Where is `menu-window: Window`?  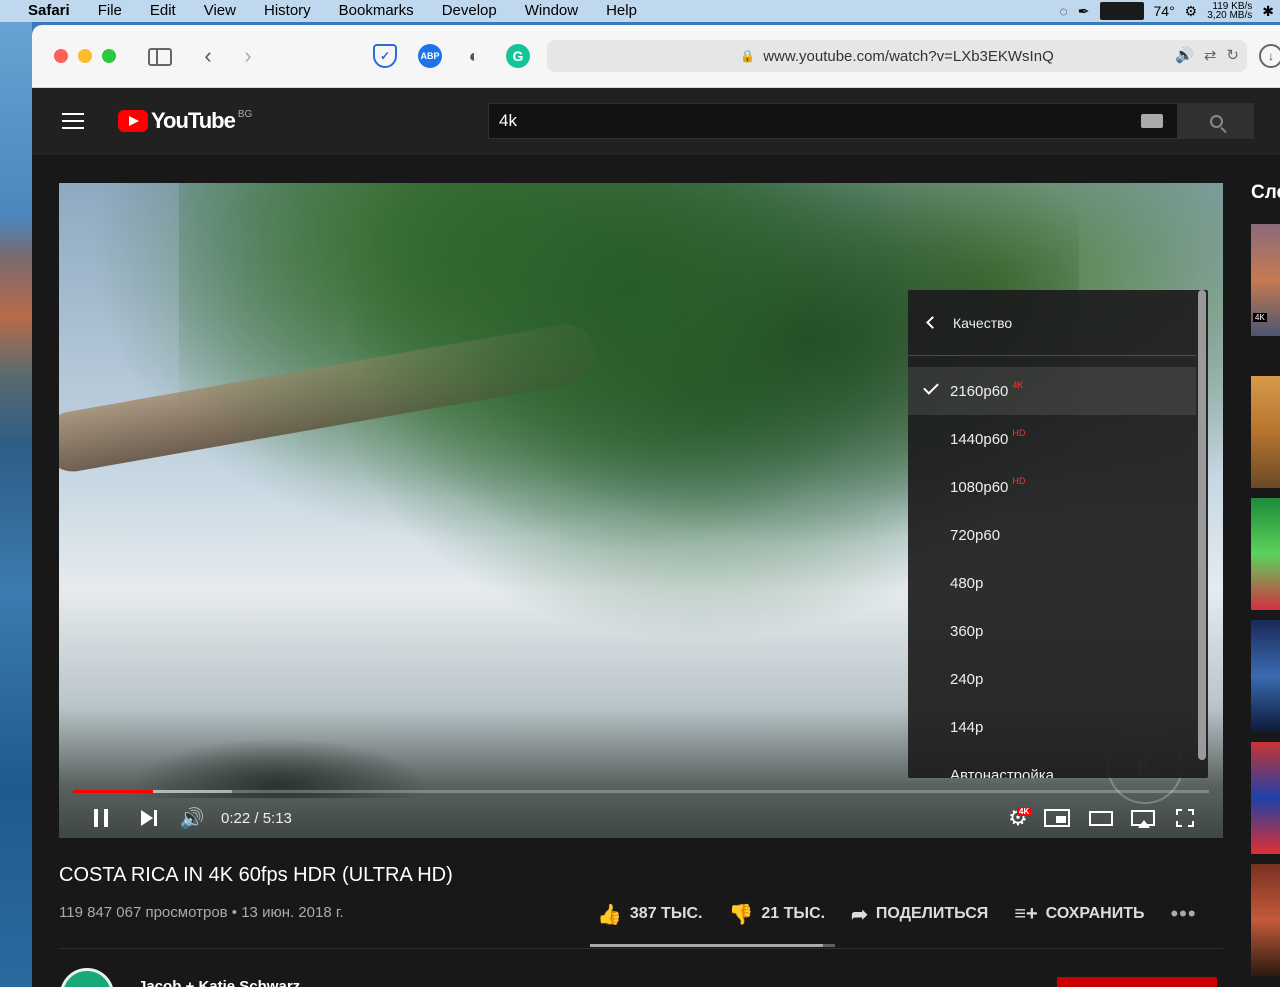
menu-window: Window is located at coordinates (551, 11).